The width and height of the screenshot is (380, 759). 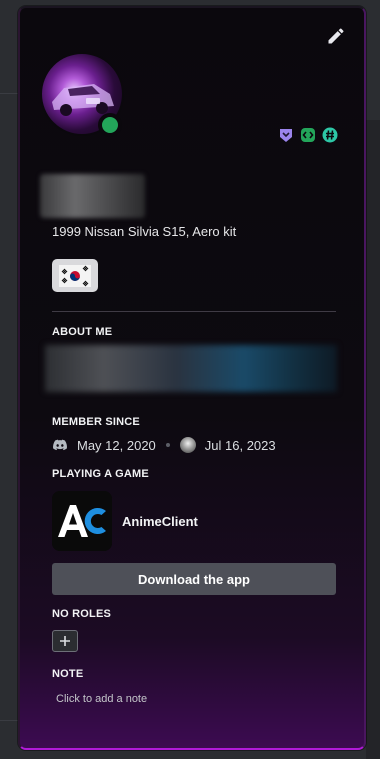 I want to click on game-activity: AnimeClient, so click(x=125, y=521).